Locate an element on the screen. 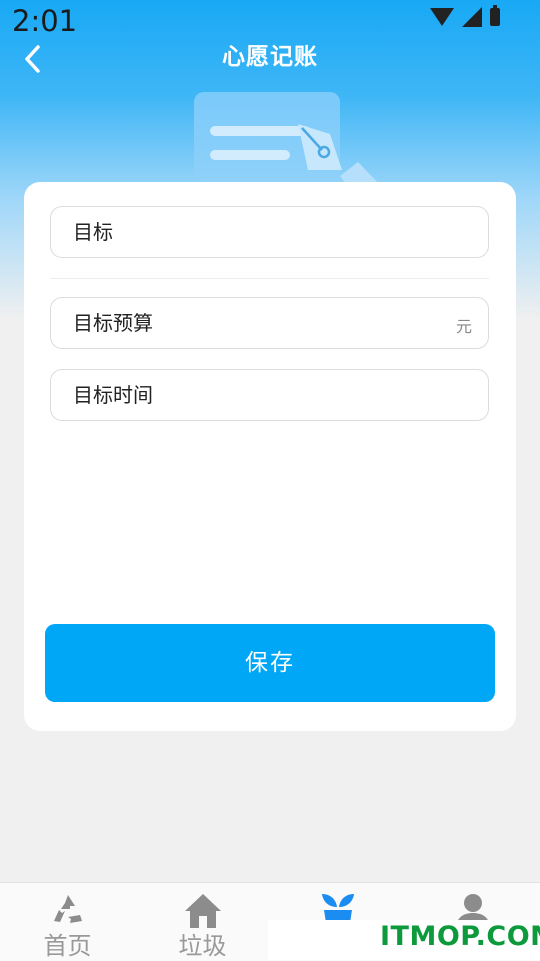 The width and height of the screenshot is (540, 961). signal-icon is located at coordinates (472, 17).